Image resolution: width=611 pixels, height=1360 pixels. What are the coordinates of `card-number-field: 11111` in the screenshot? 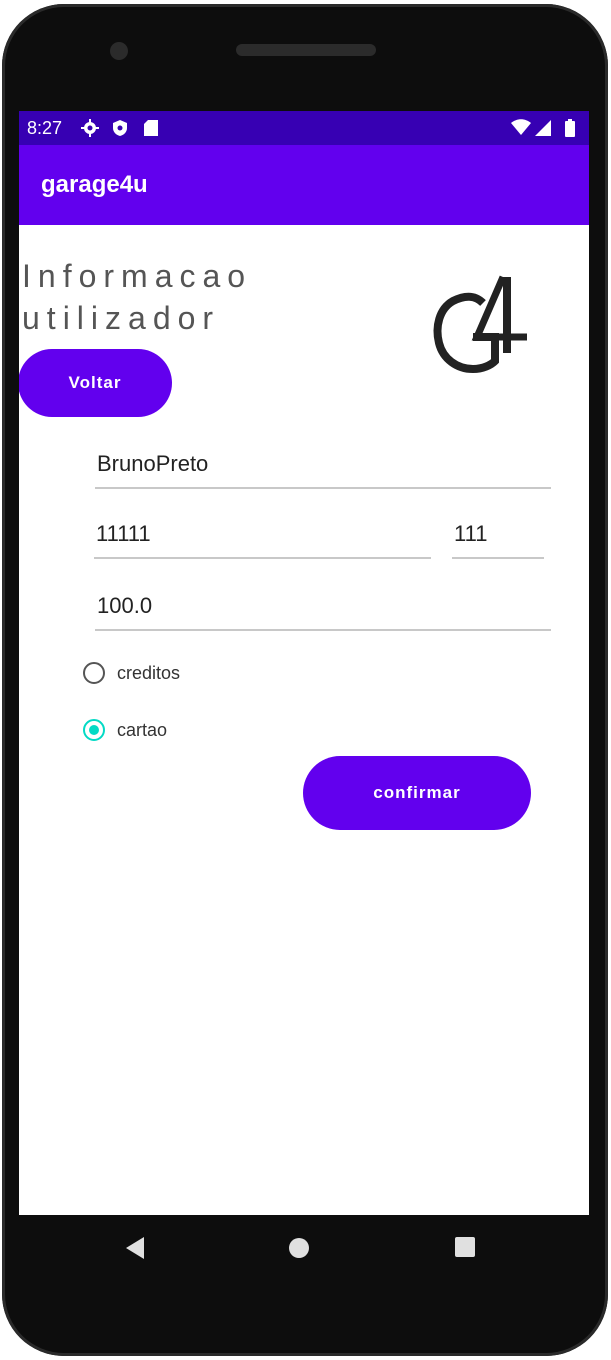 It's located at (262, 540).